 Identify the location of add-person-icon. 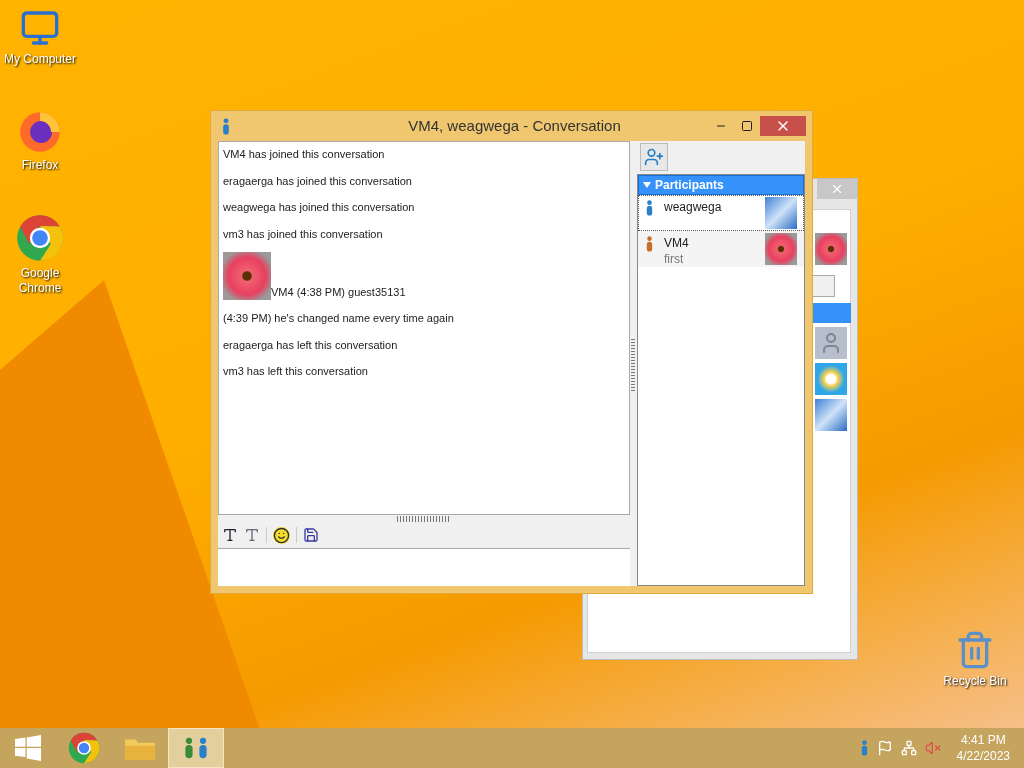
(654, 157).